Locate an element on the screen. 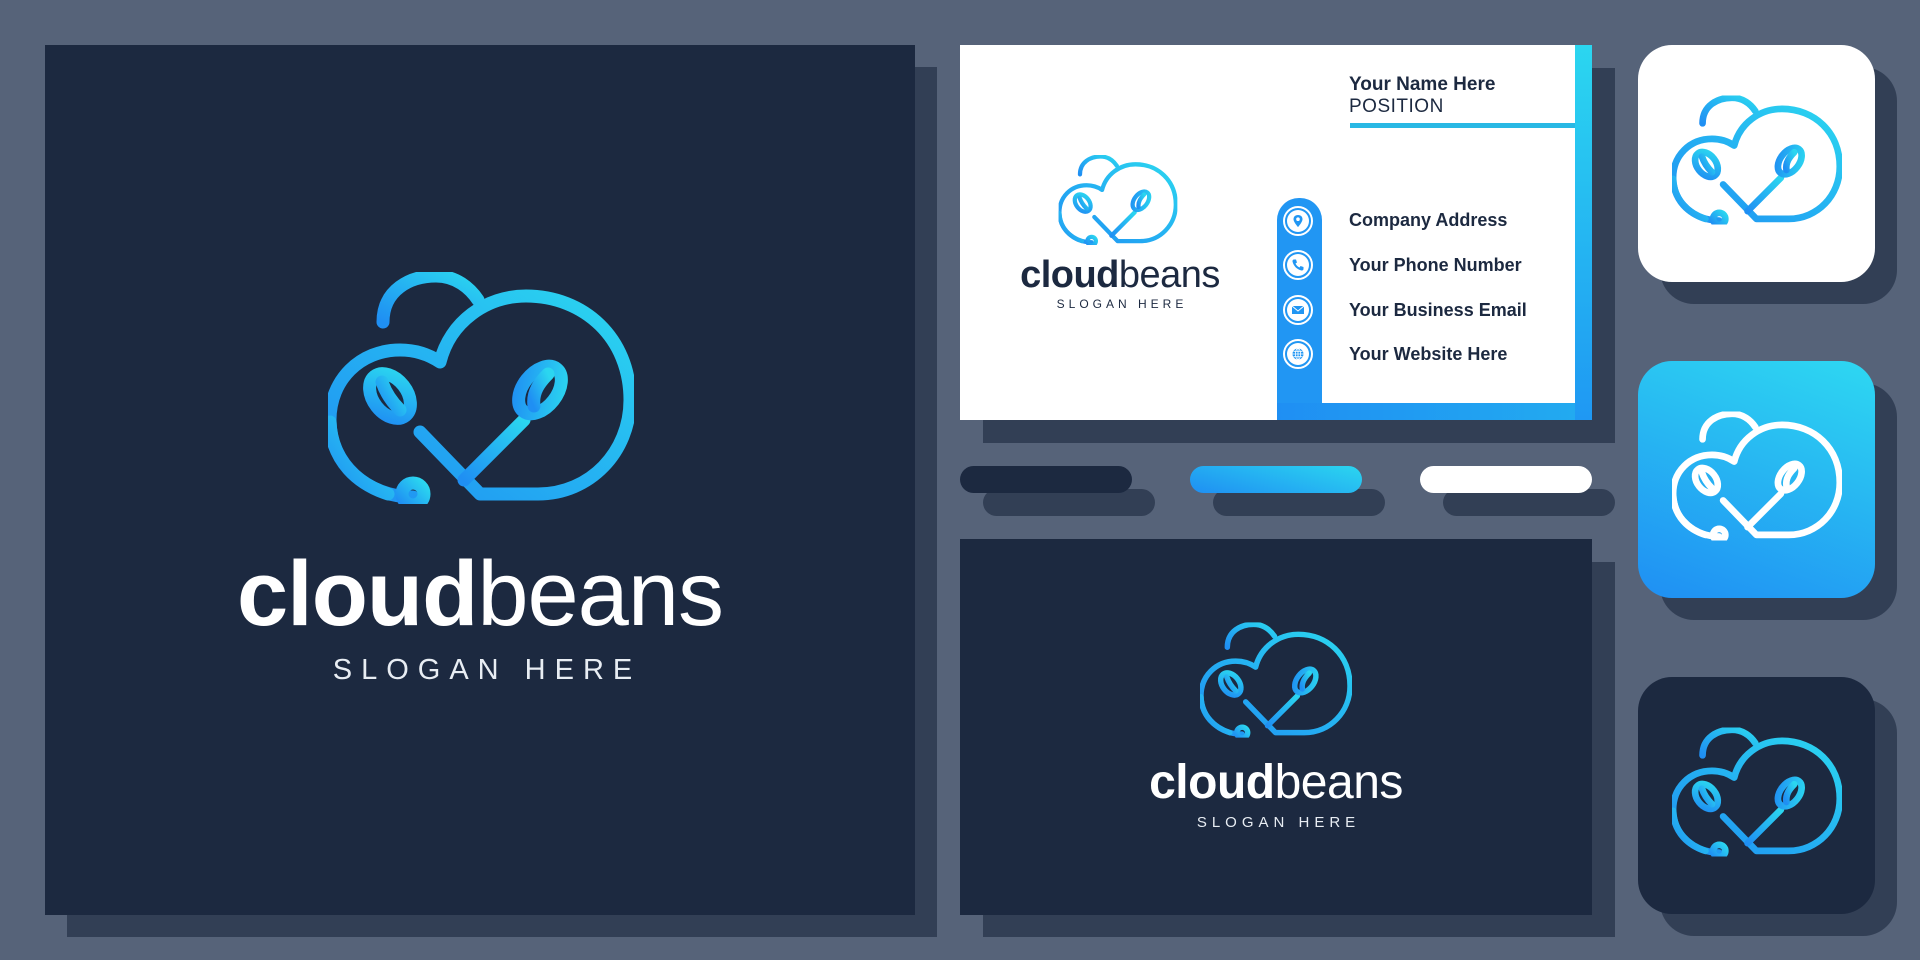  globe-icon is located at coordinates (1298, 354).